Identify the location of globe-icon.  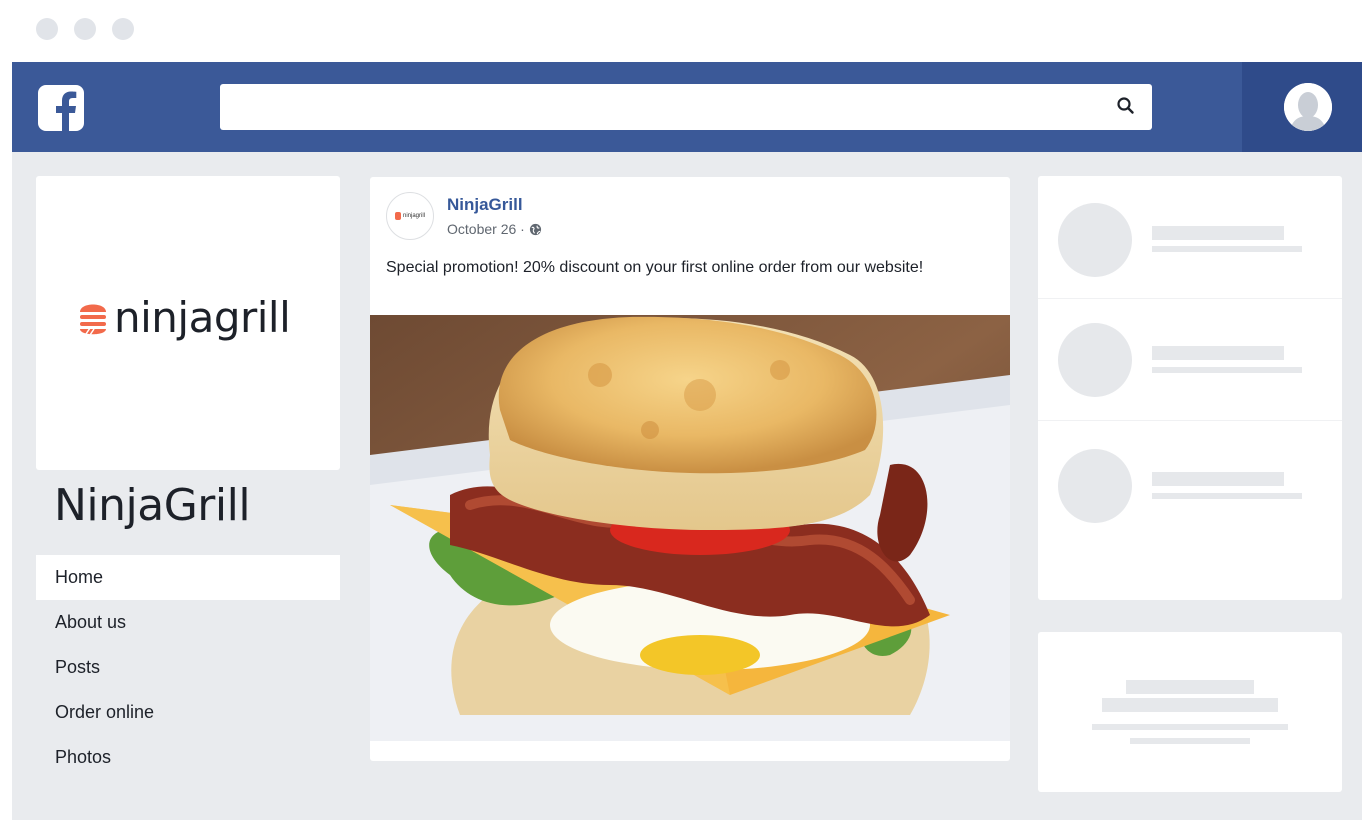
(535, 229).